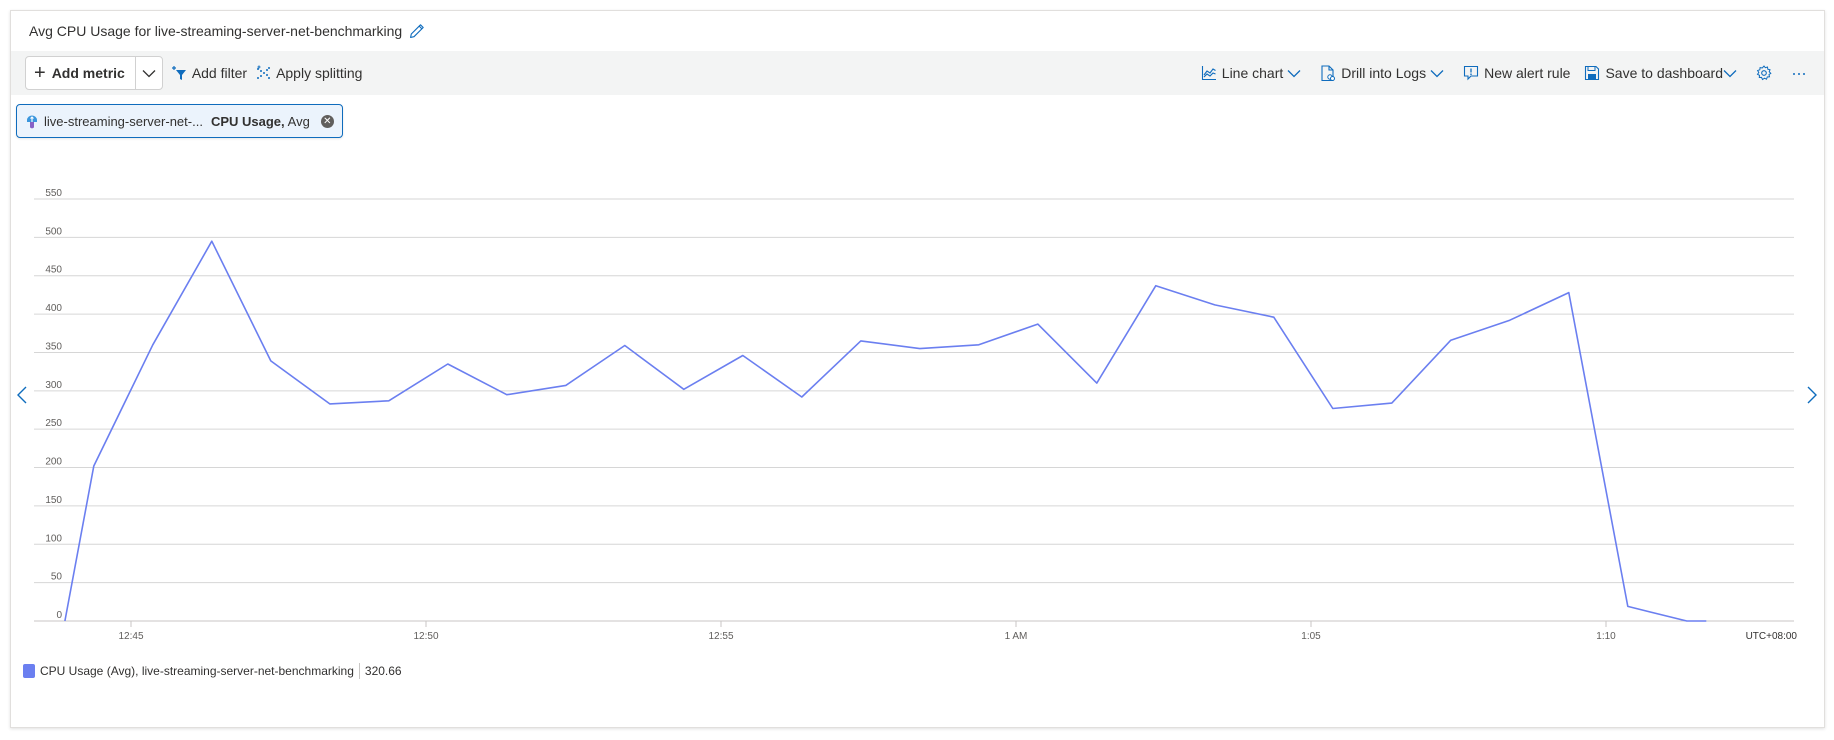  What do you see at coordinates (53, 462) in the screenshot?
I see `y-tick-label: 200` at bounding box center [53, 462].